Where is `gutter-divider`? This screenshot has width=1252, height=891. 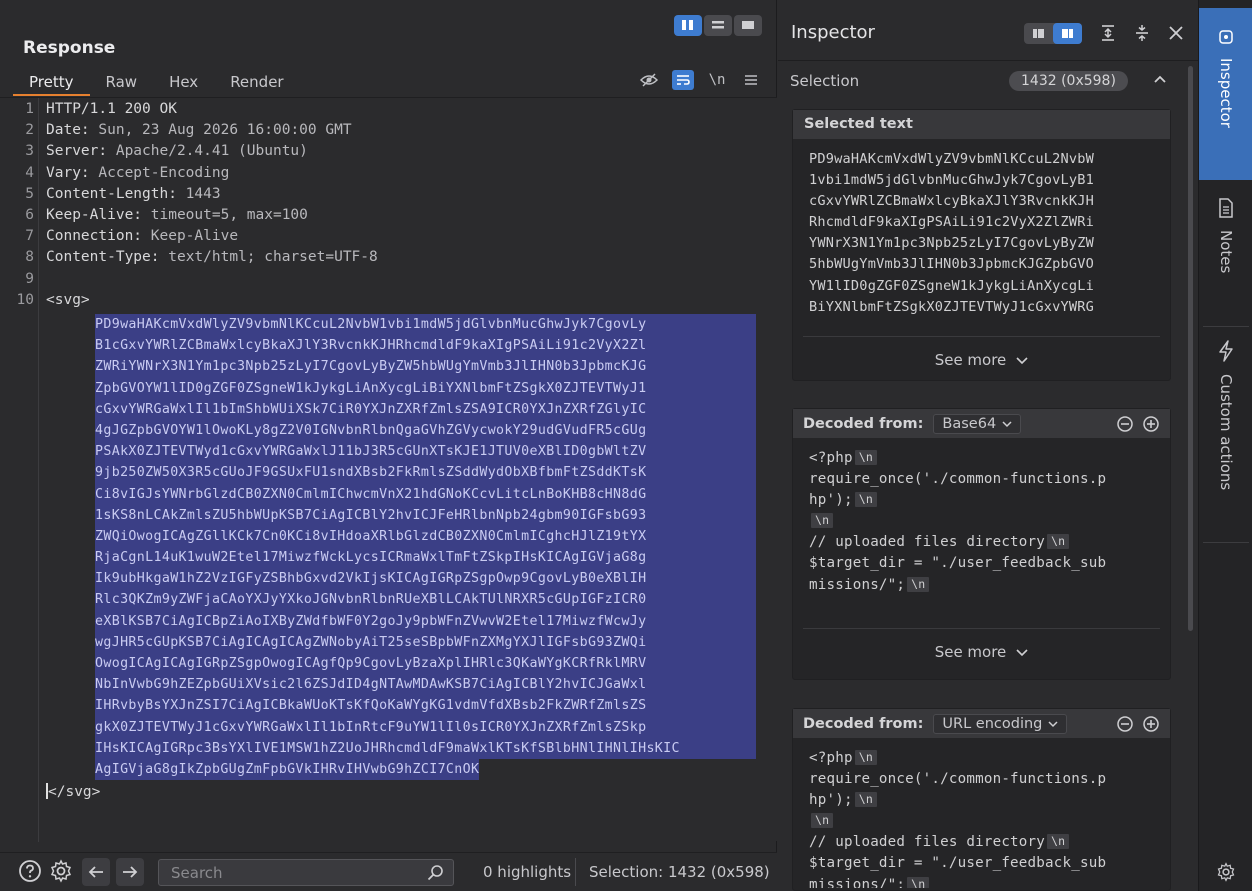 gutter-divider is located at coordinates (38, 470).